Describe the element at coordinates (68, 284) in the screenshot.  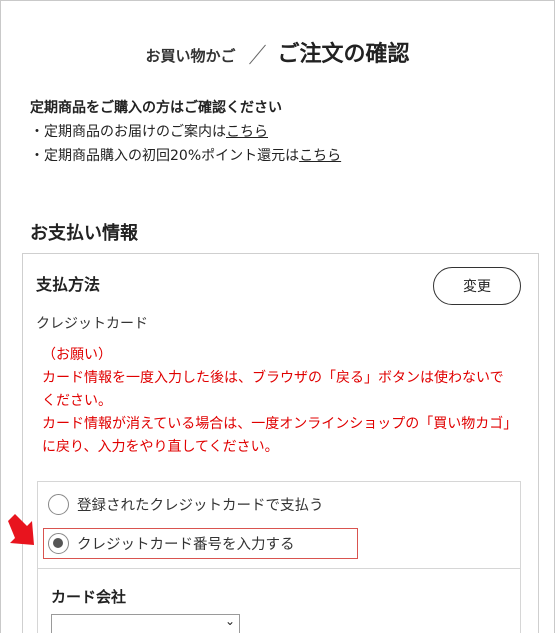
I see `payment-method-label: 支払方法` at that location.